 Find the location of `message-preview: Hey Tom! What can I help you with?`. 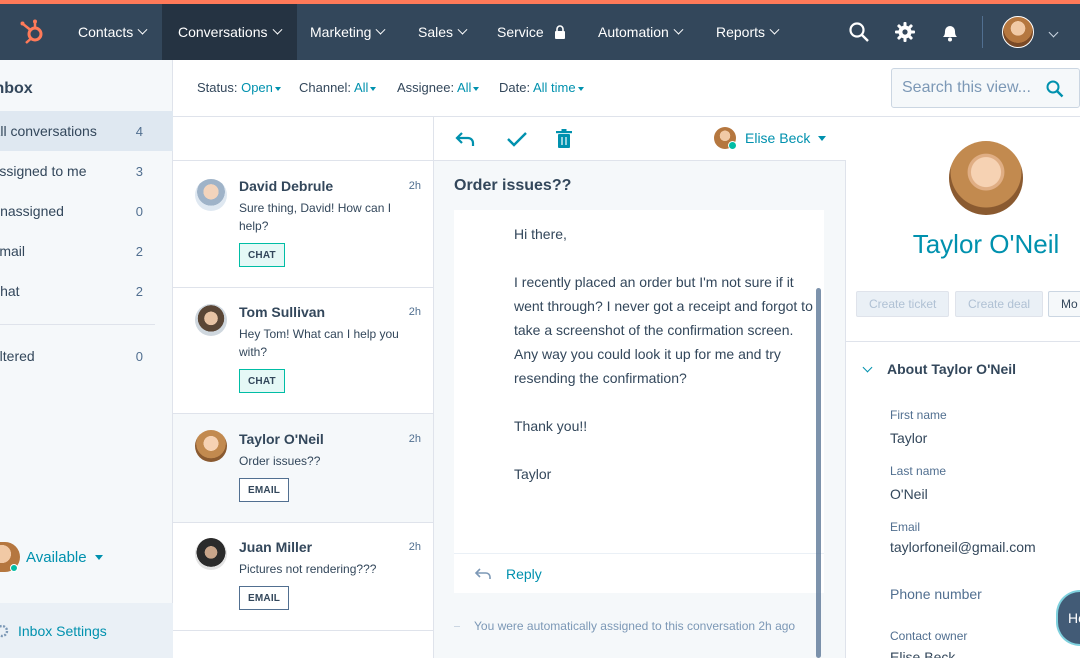

message-preview: Hey Tom! What can I help you with? is located at coordinates (319, 343).